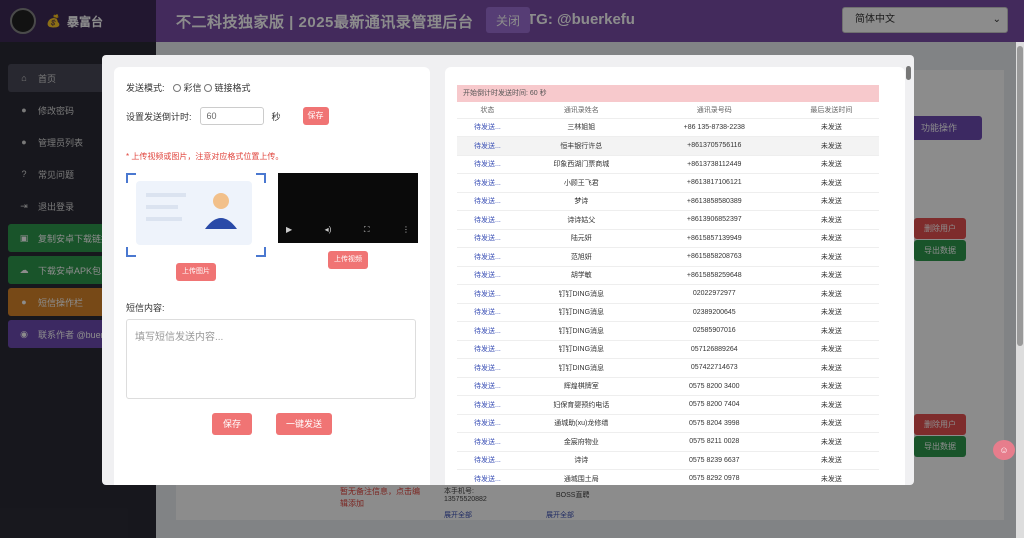 The width and height of the screenshot is (1024, 538). I want to click on video-controls: ▶ ◂) ⛶ ⋮, so click(348, 230).